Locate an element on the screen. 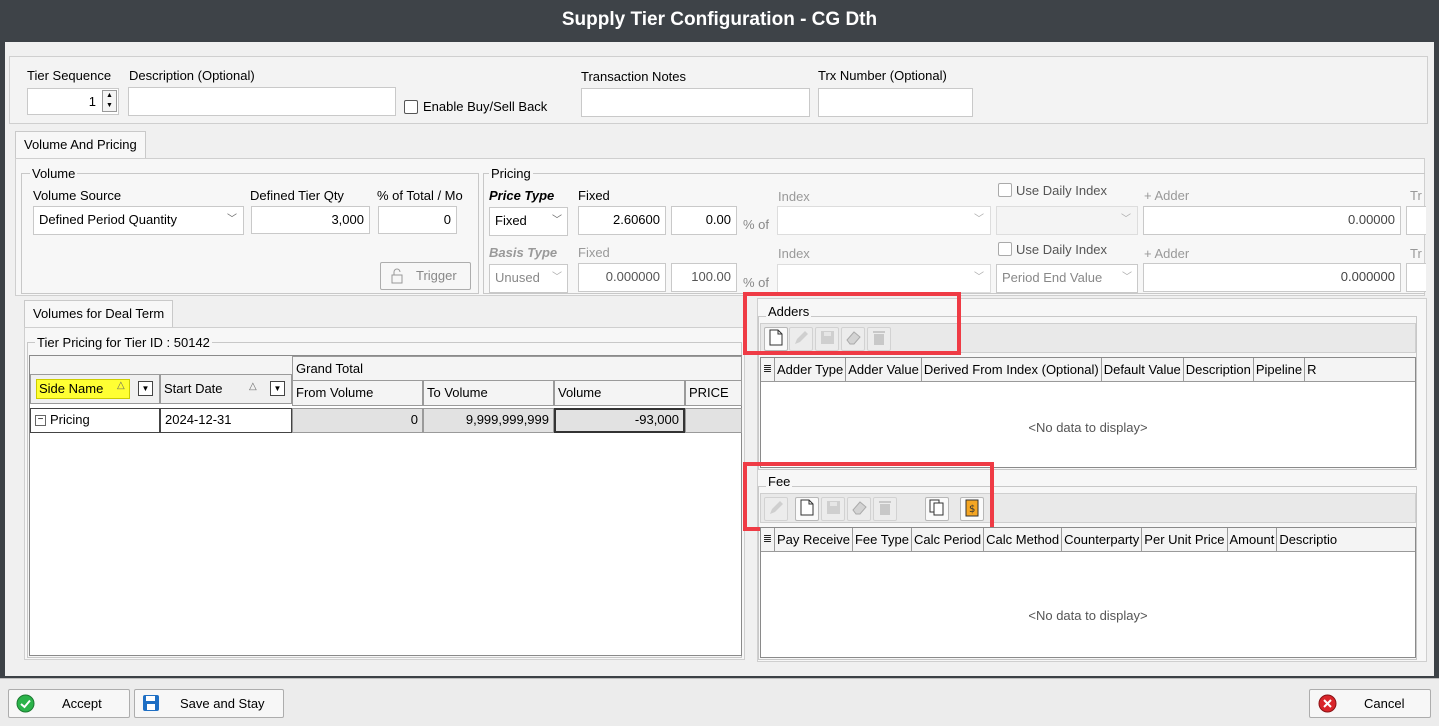 The width and height of the screenshot is (1439, 726). use-daily-index-checkbox is located at coordinates (1005, 190).